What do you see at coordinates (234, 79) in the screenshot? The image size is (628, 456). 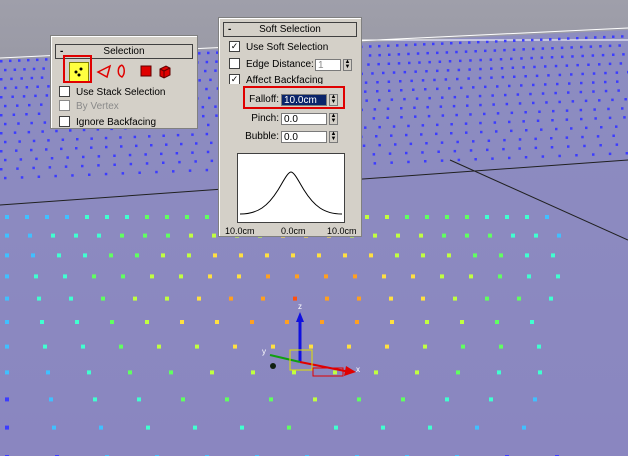 I see `affect-backfacing-checkbox: ✓` at bounding box center [234, 79].